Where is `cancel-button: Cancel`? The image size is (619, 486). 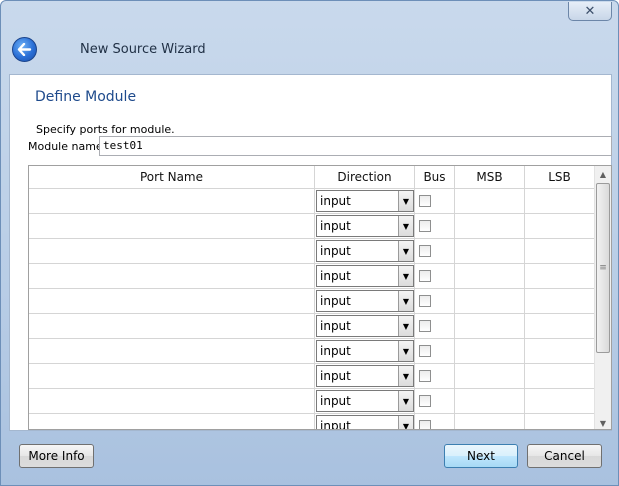
cancel-button: Cancel is located at coordinates (564, 456).